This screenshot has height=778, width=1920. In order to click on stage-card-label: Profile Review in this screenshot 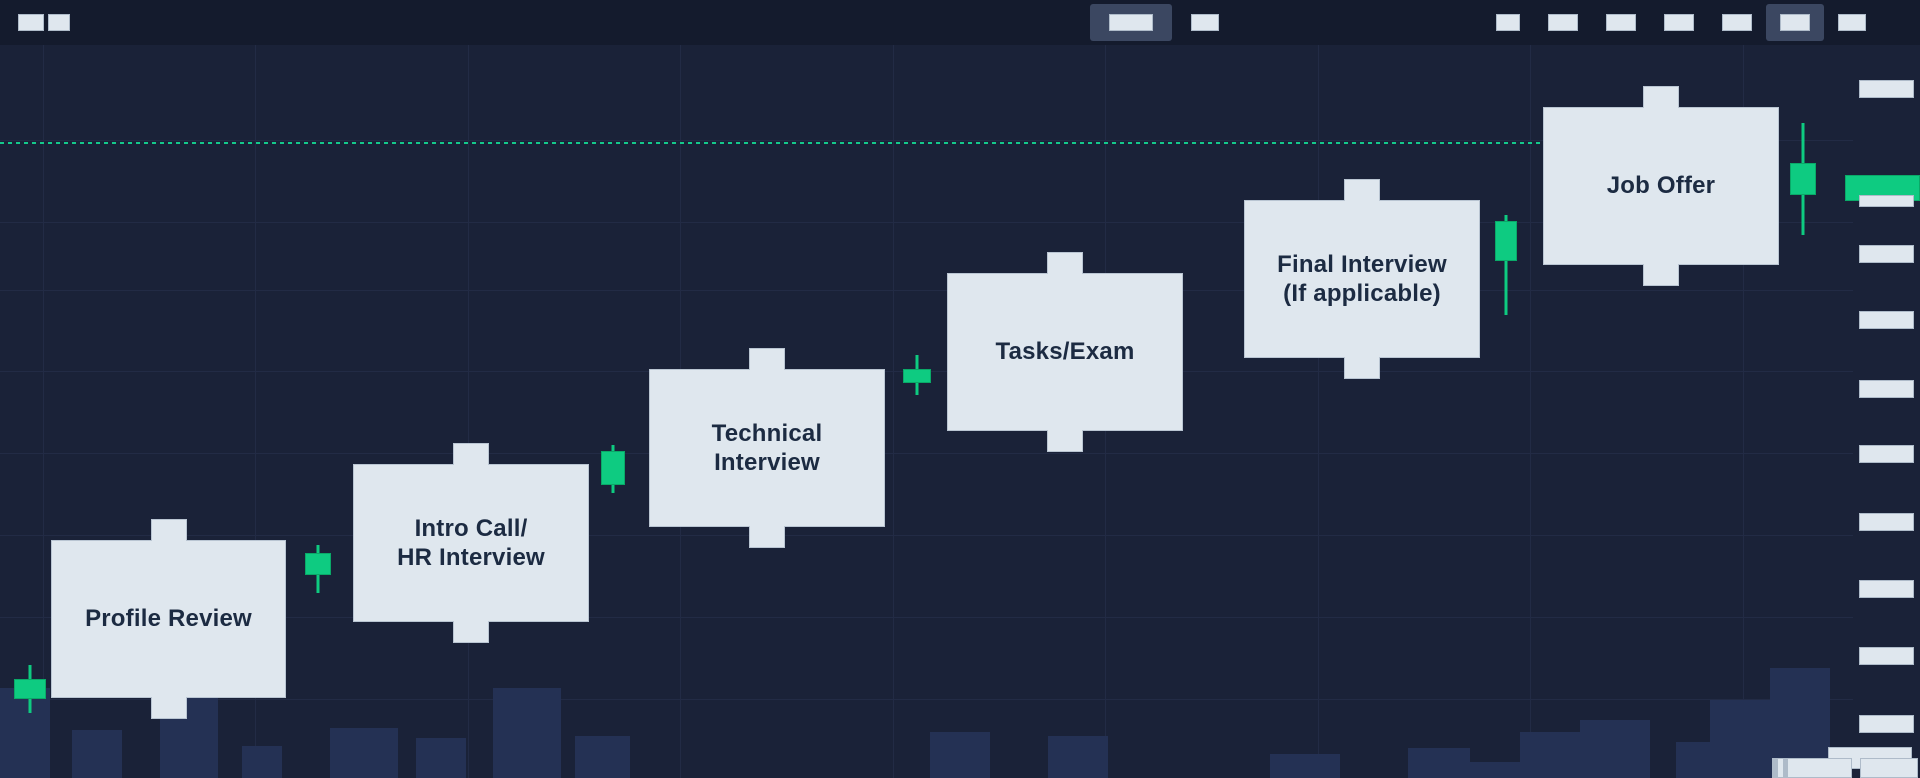, I will do `click(168, 619)`.